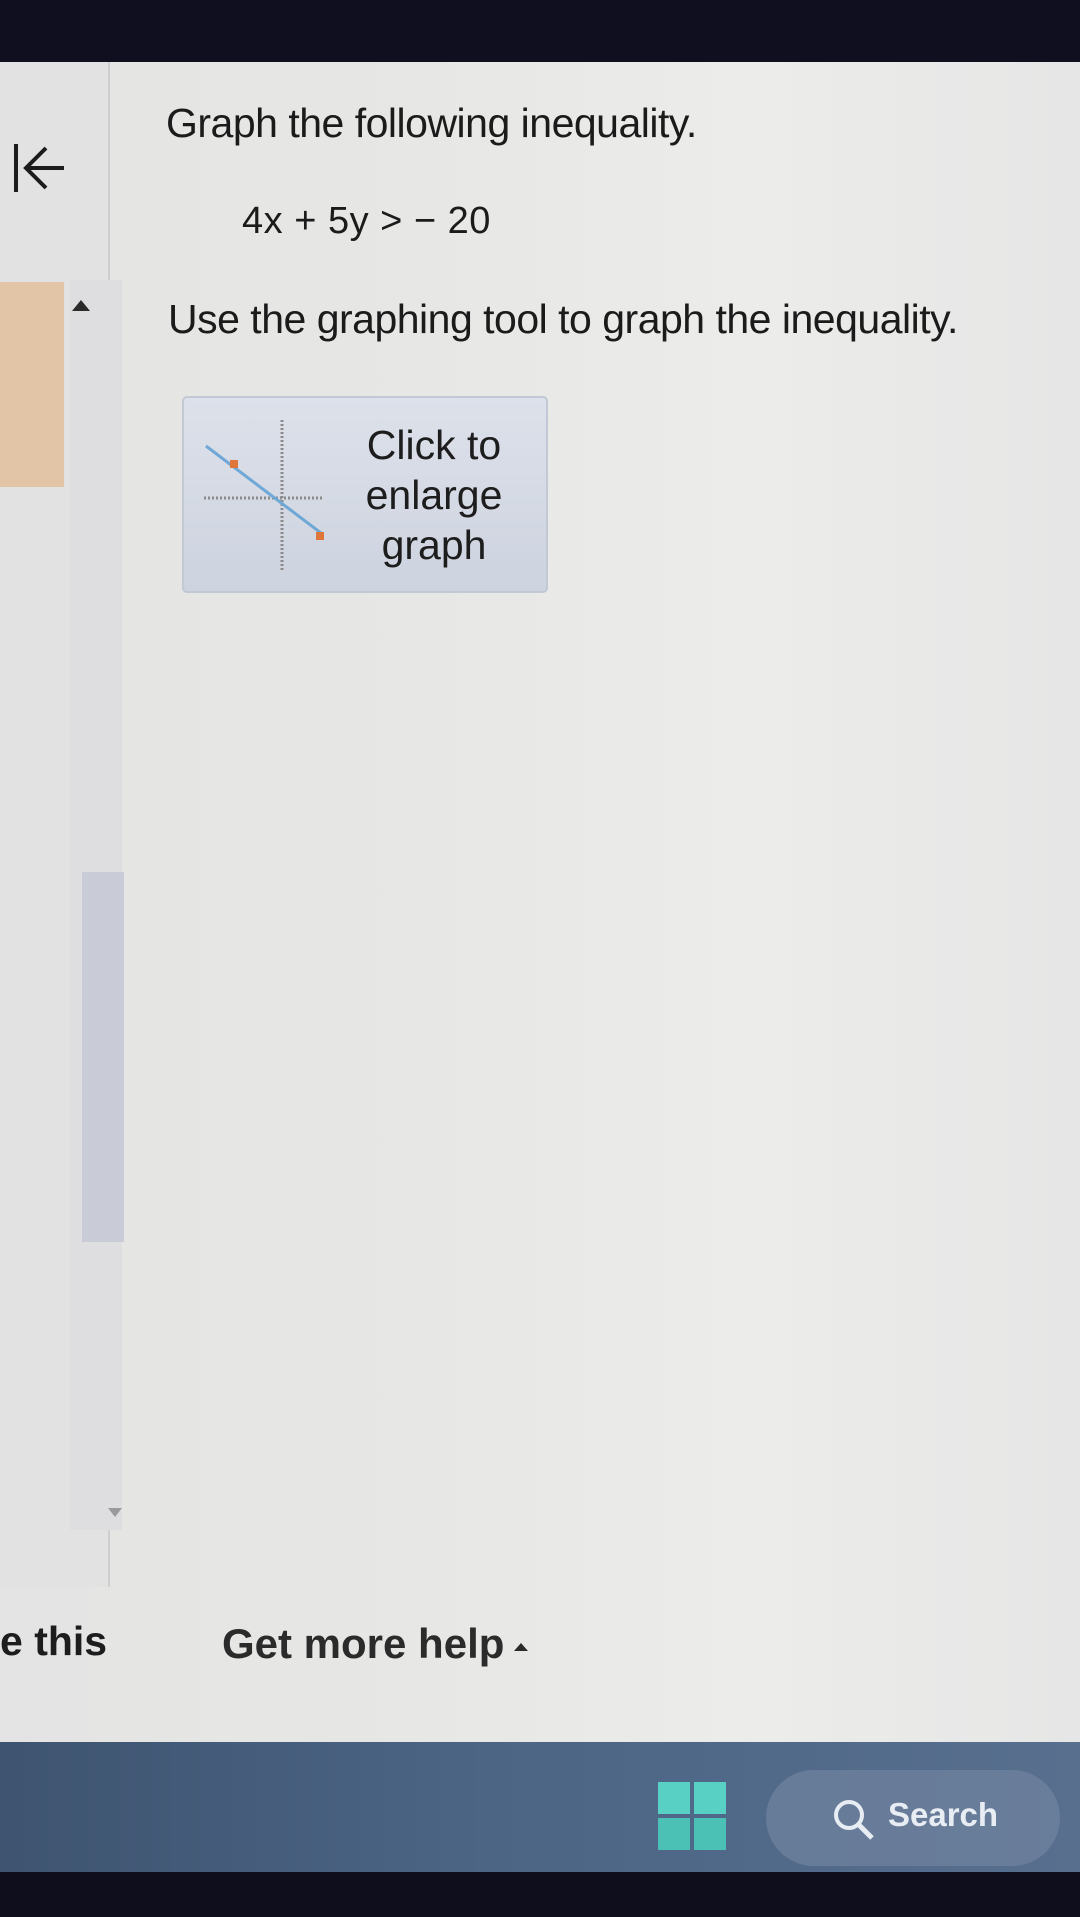 Image resolution: width=1080 pixels, height=1917 pixels. What do you see at coordinates (103, 1057) in the screenshot?
I see `scrollbar-thumb` at bounding box center [103, 1057].